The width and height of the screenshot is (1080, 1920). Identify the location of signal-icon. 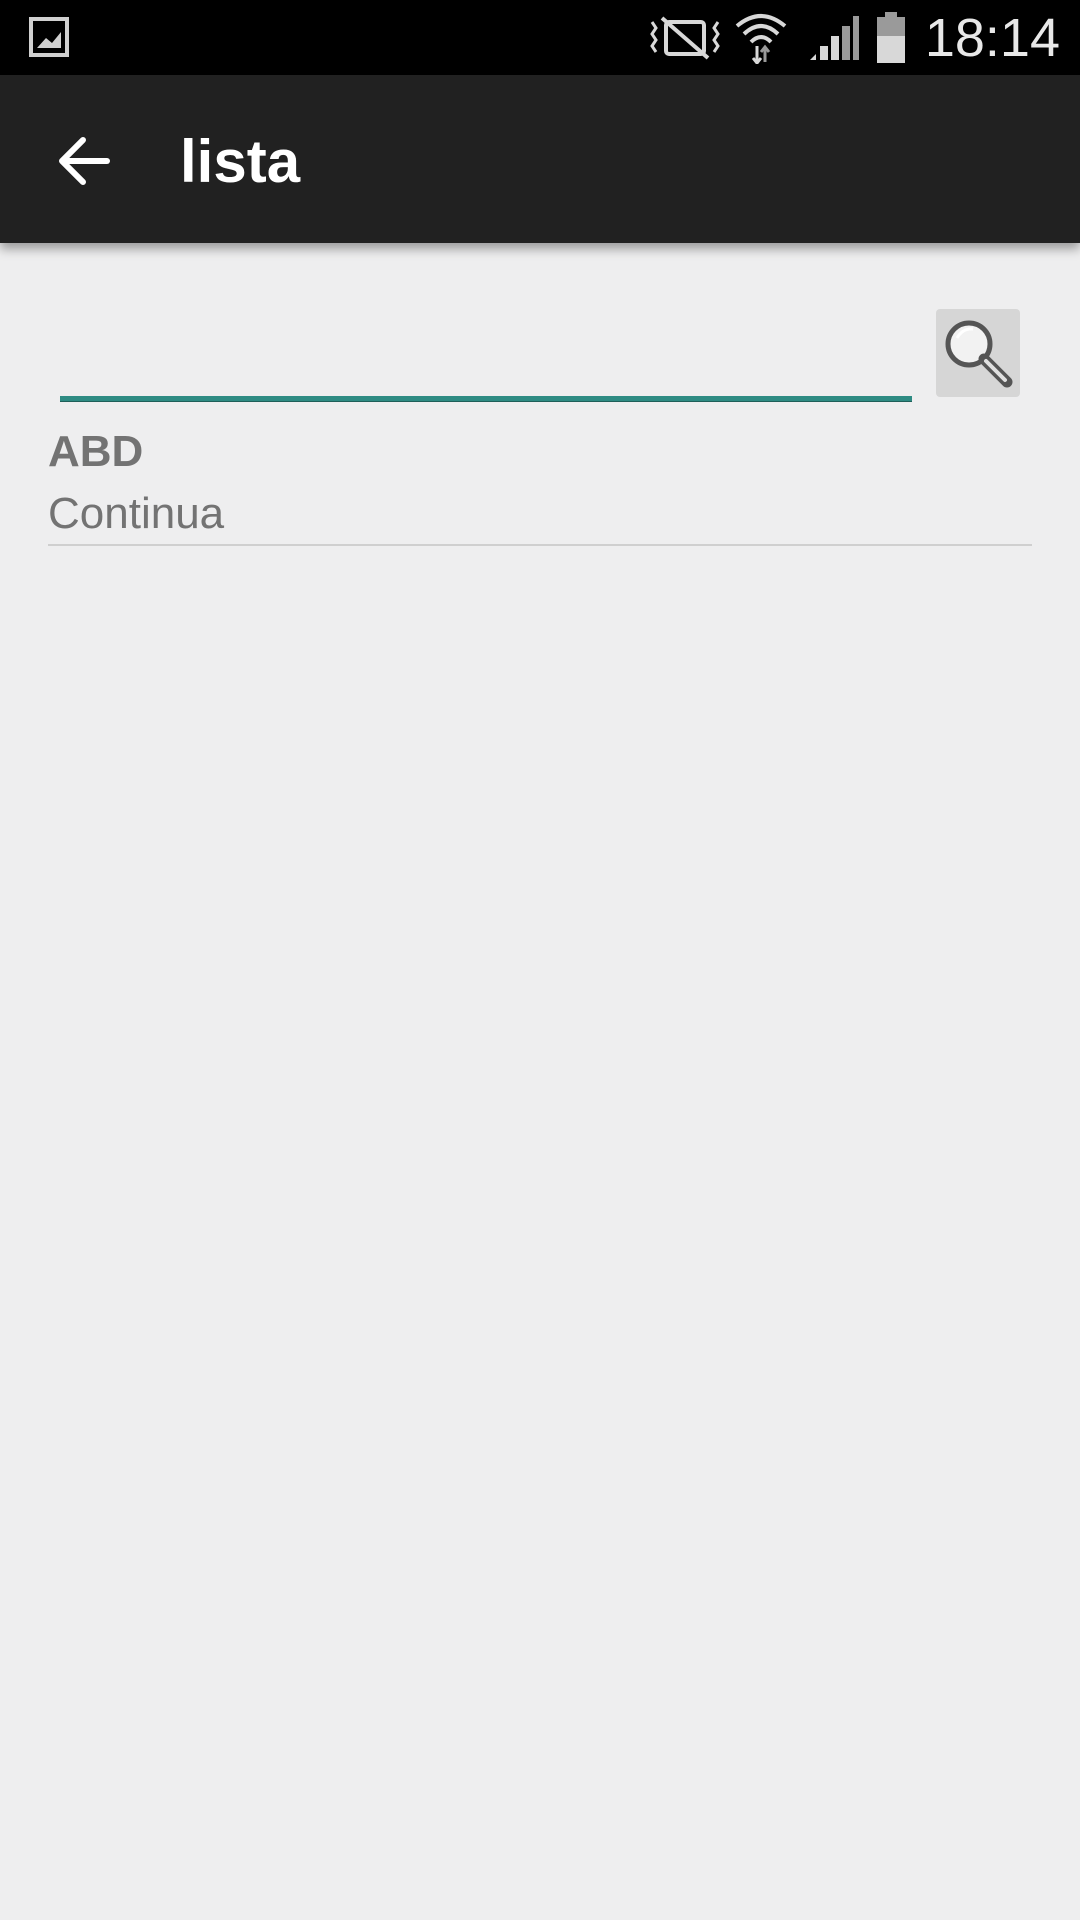
(834, 38).